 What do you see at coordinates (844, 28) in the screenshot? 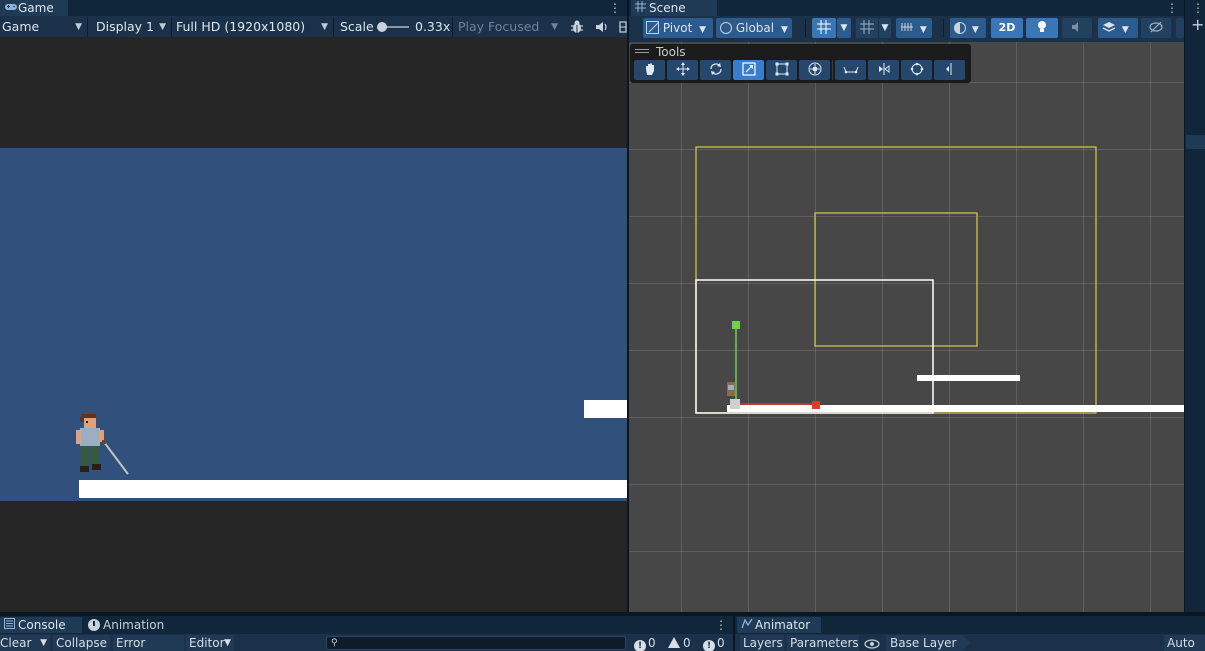
I see `grid-snap-dropdown: ▼` at bounding box center [844, 28].